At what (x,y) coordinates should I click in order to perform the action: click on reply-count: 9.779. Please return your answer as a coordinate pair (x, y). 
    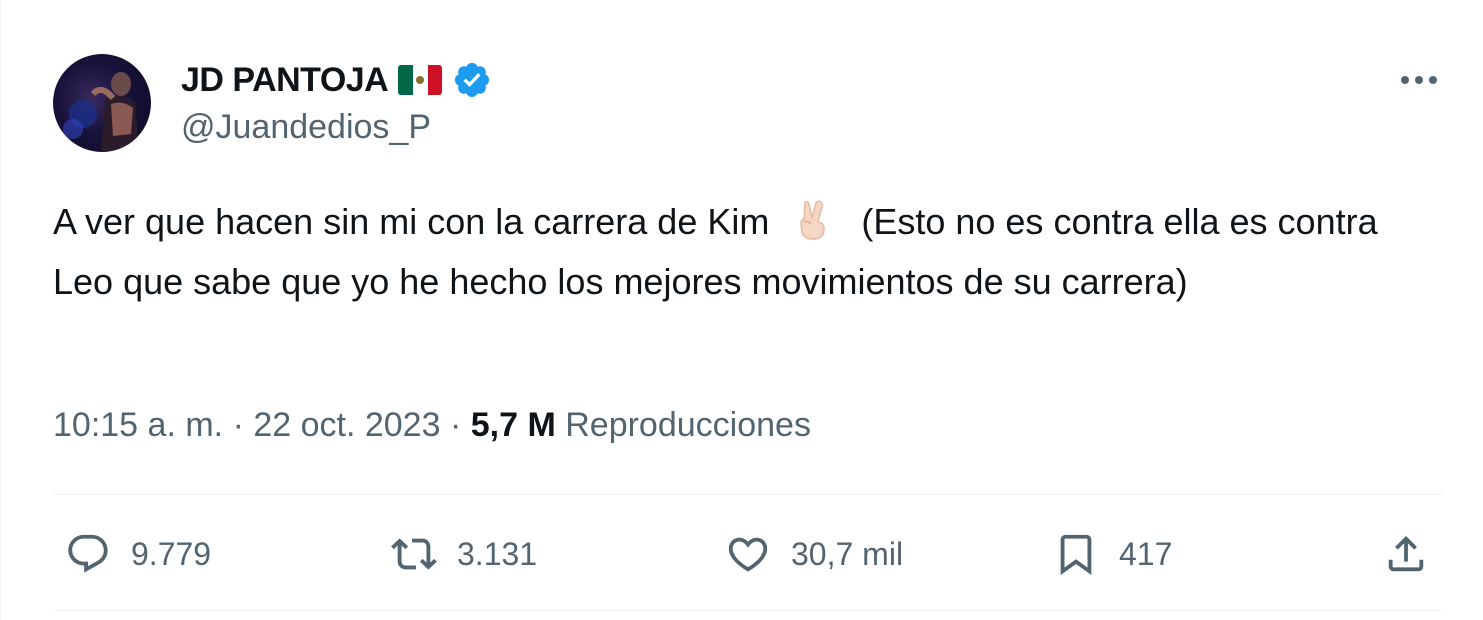
    Looking at the image, I should click on (171, 553).